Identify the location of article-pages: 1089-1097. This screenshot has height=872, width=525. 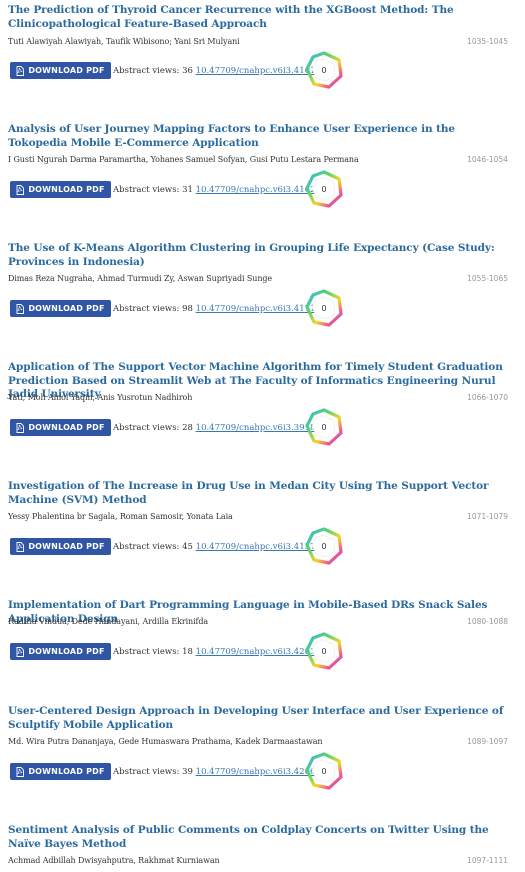
(487, 741).